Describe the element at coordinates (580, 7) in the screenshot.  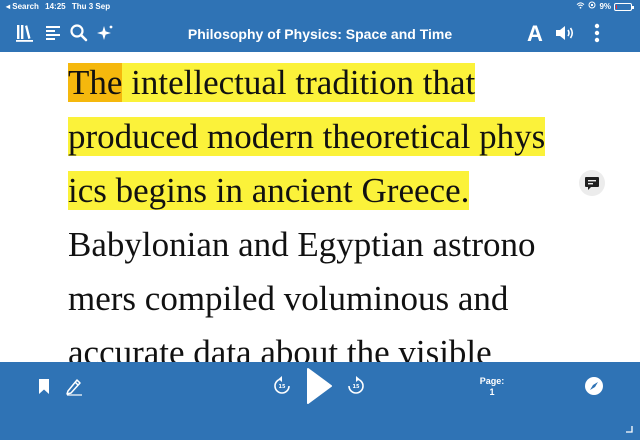
I see `wifi-icon` at that location.